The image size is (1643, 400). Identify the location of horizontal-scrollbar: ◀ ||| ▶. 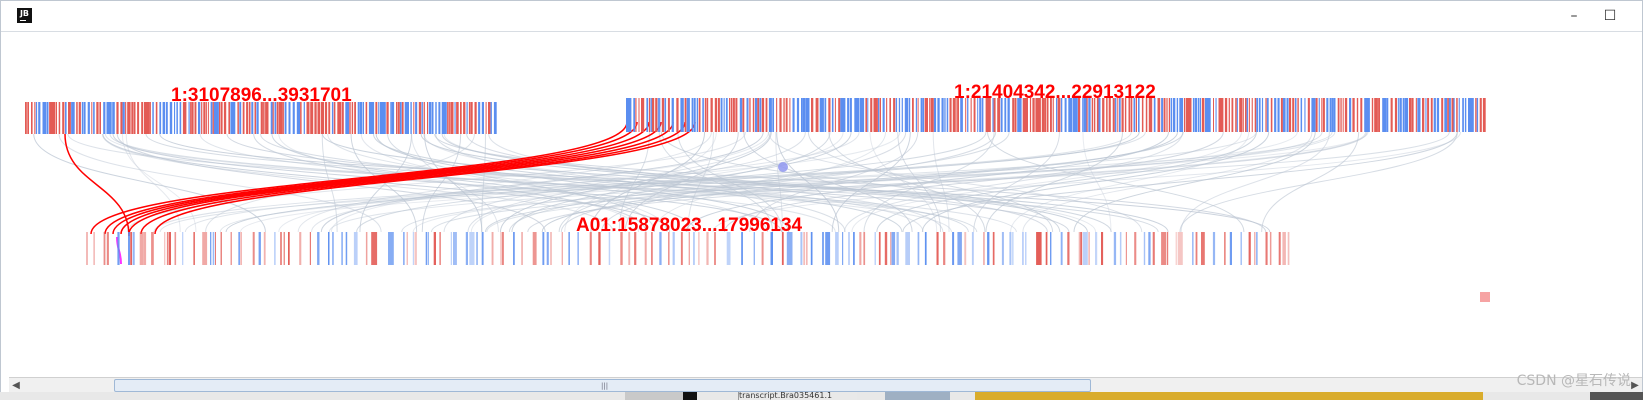
(825, 385).